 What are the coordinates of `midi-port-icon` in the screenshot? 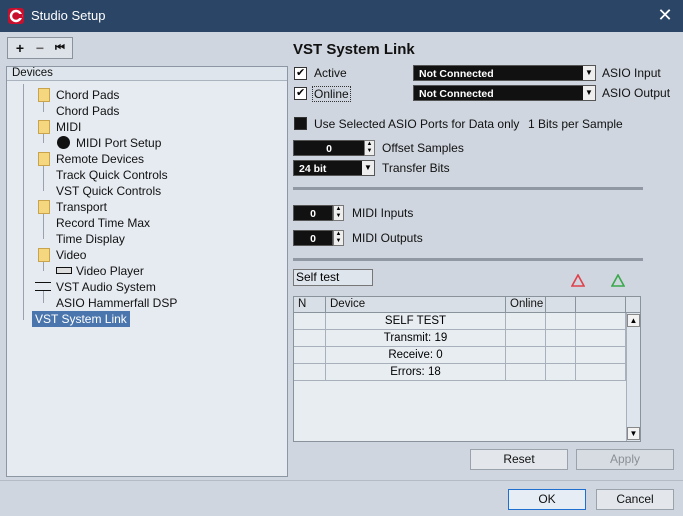 It's located at (63, 142).